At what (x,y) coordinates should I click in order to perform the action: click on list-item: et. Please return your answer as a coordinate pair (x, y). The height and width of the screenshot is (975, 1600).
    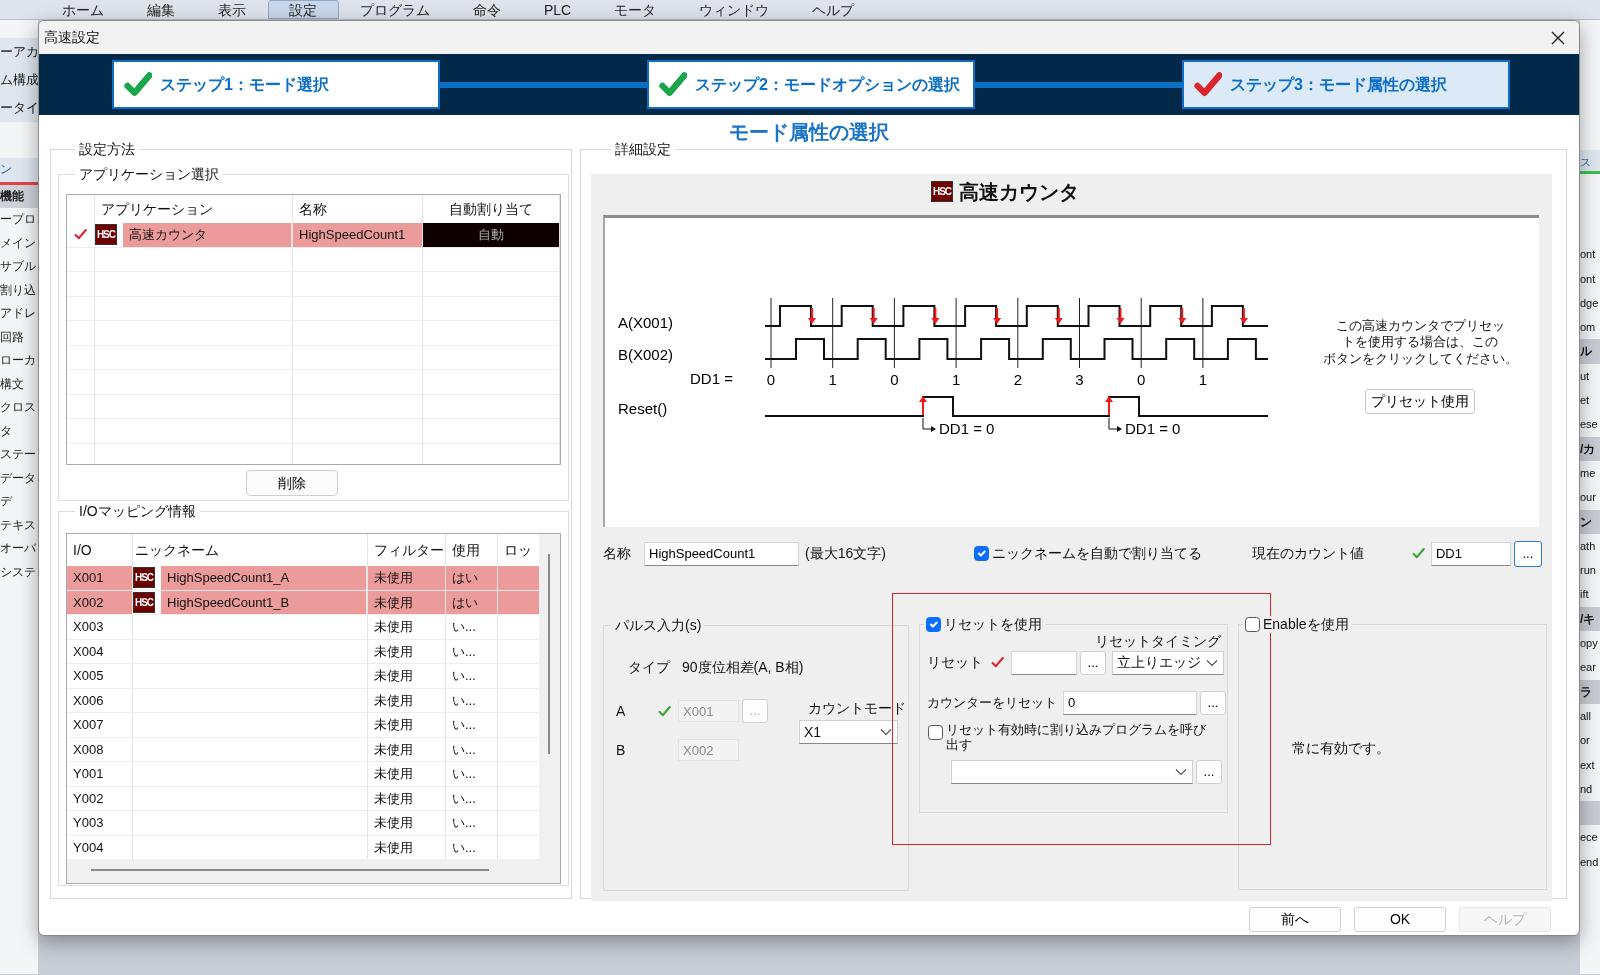
    Looking at the image, I should click on (1590, 400).